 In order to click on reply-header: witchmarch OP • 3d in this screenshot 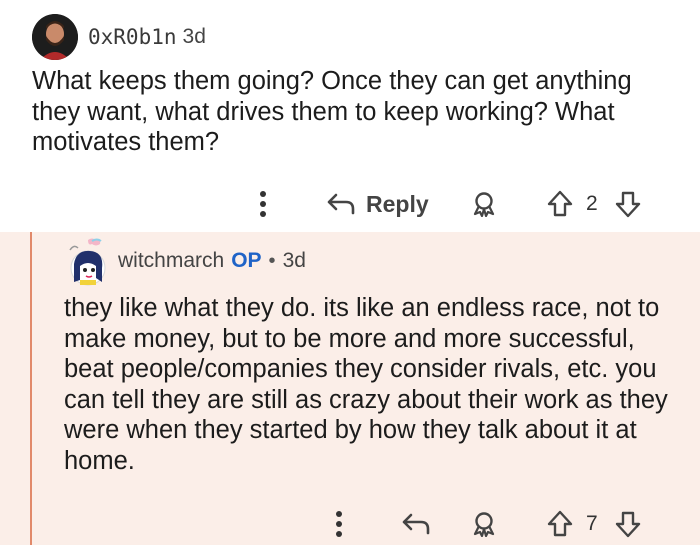, I will do `click(186, 262)`.